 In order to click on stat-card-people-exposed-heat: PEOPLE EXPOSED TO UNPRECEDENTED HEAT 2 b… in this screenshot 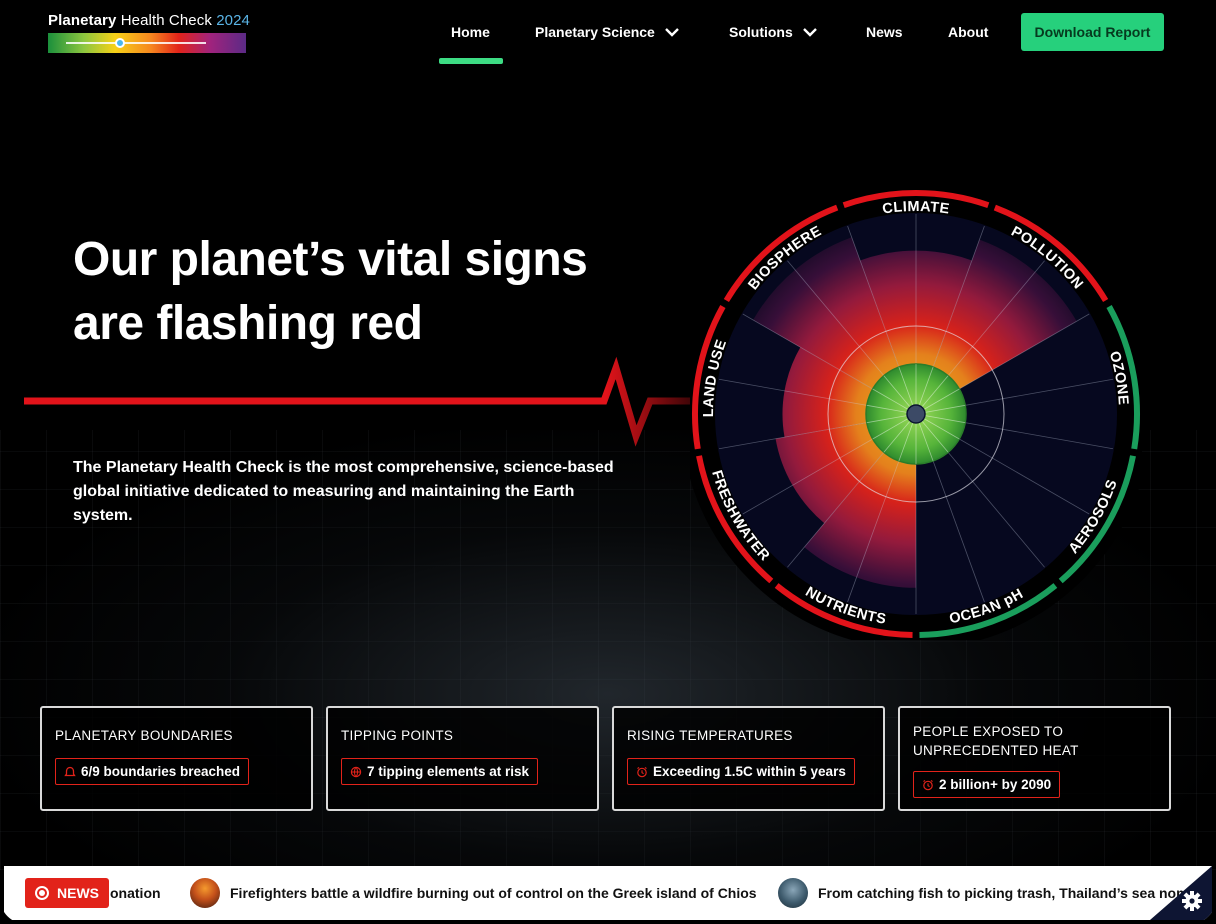, I will do `click(1034, 758)`.